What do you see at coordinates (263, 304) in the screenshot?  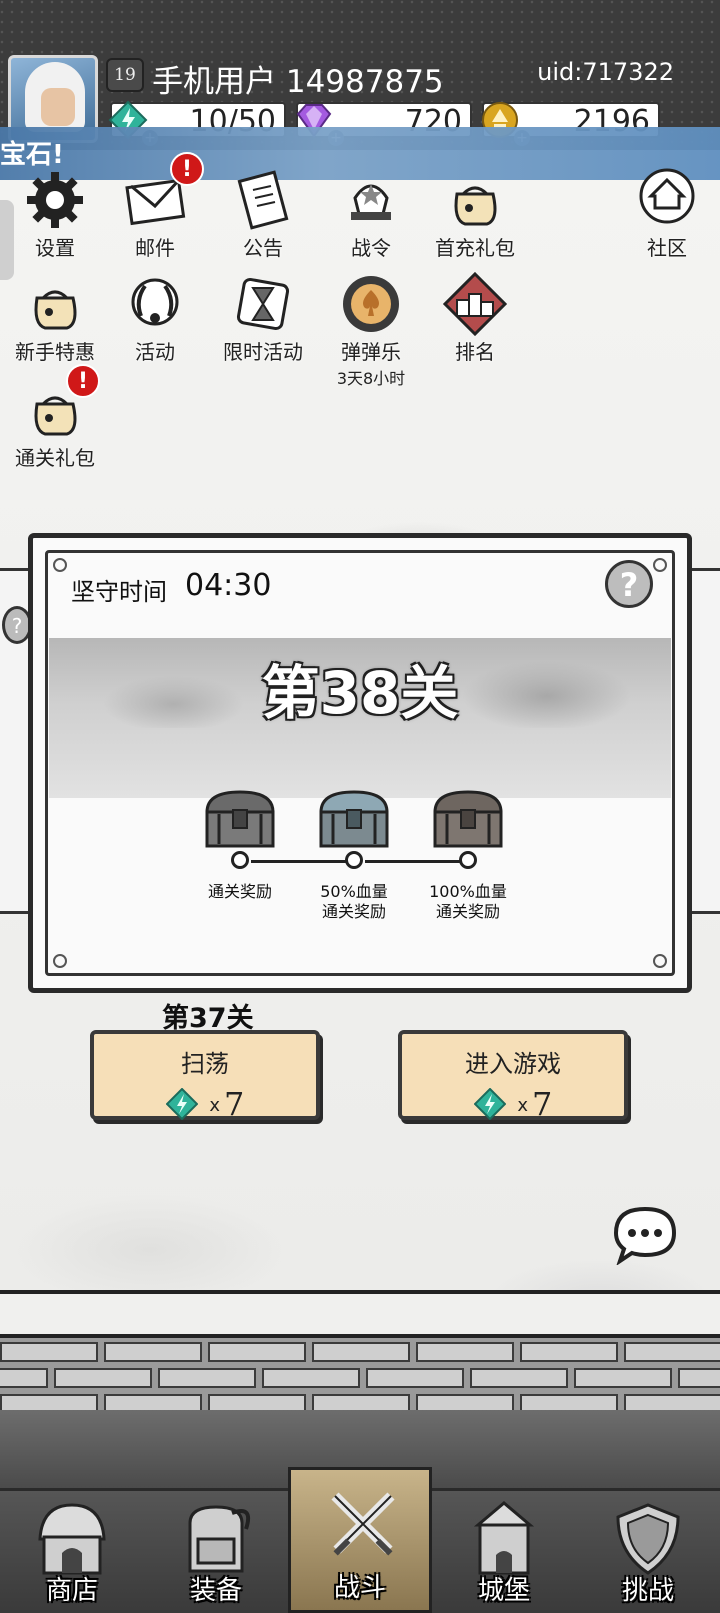 I see `hourglass-icon` at bounding box center [263, 304].